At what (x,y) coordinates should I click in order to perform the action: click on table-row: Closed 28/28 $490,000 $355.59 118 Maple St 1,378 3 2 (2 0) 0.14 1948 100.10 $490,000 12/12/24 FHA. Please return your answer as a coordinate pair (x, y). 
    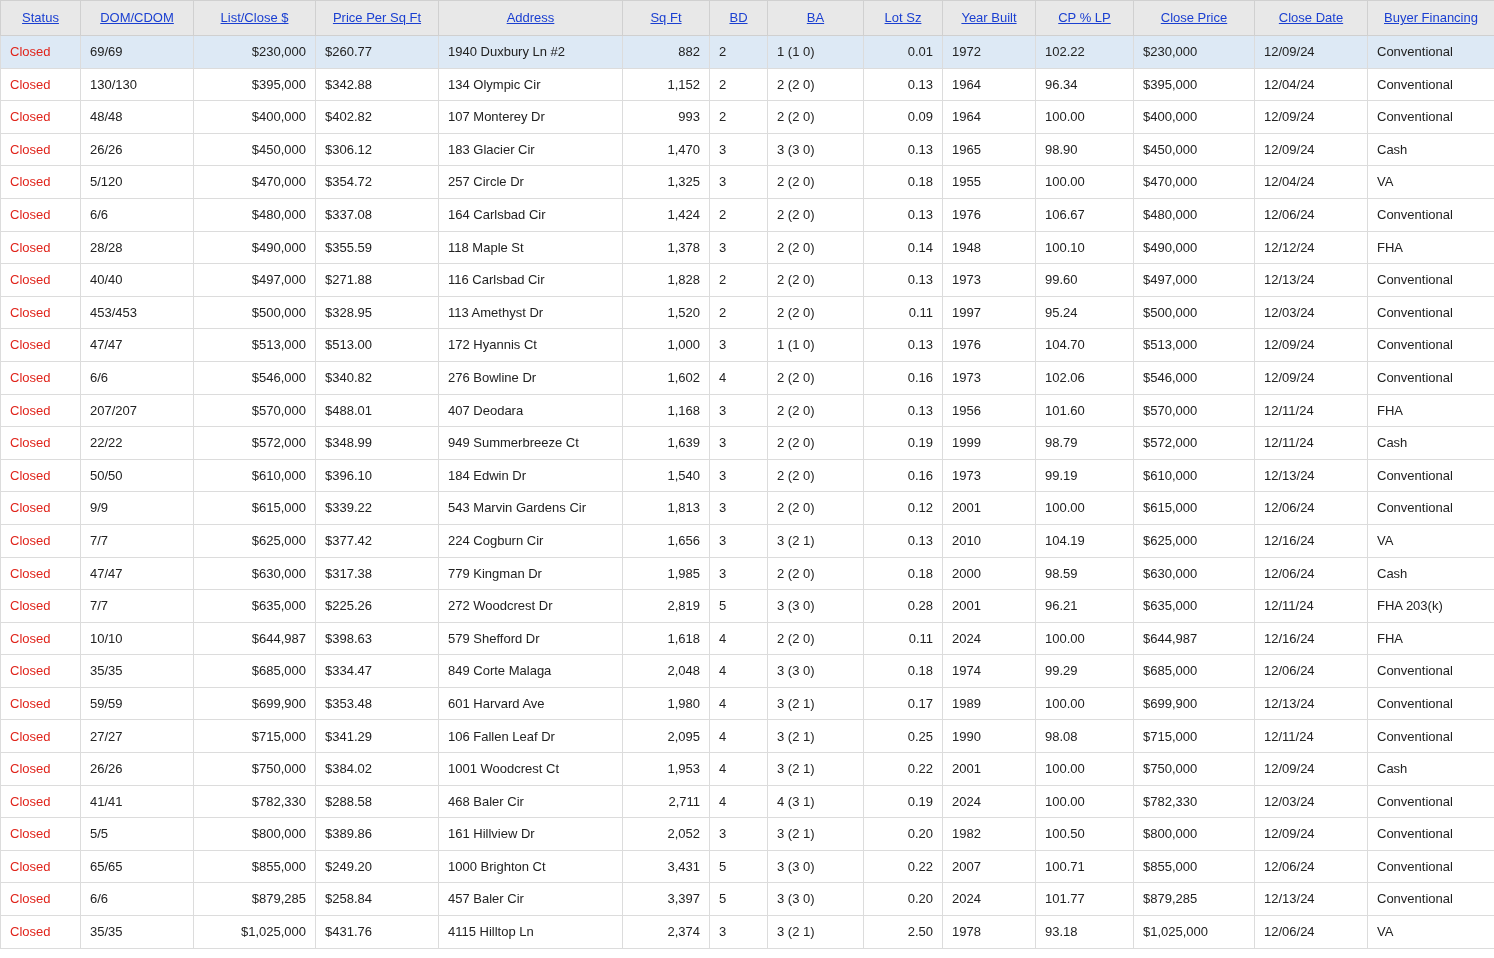
    Looking at the image, I should click on (747, 247).